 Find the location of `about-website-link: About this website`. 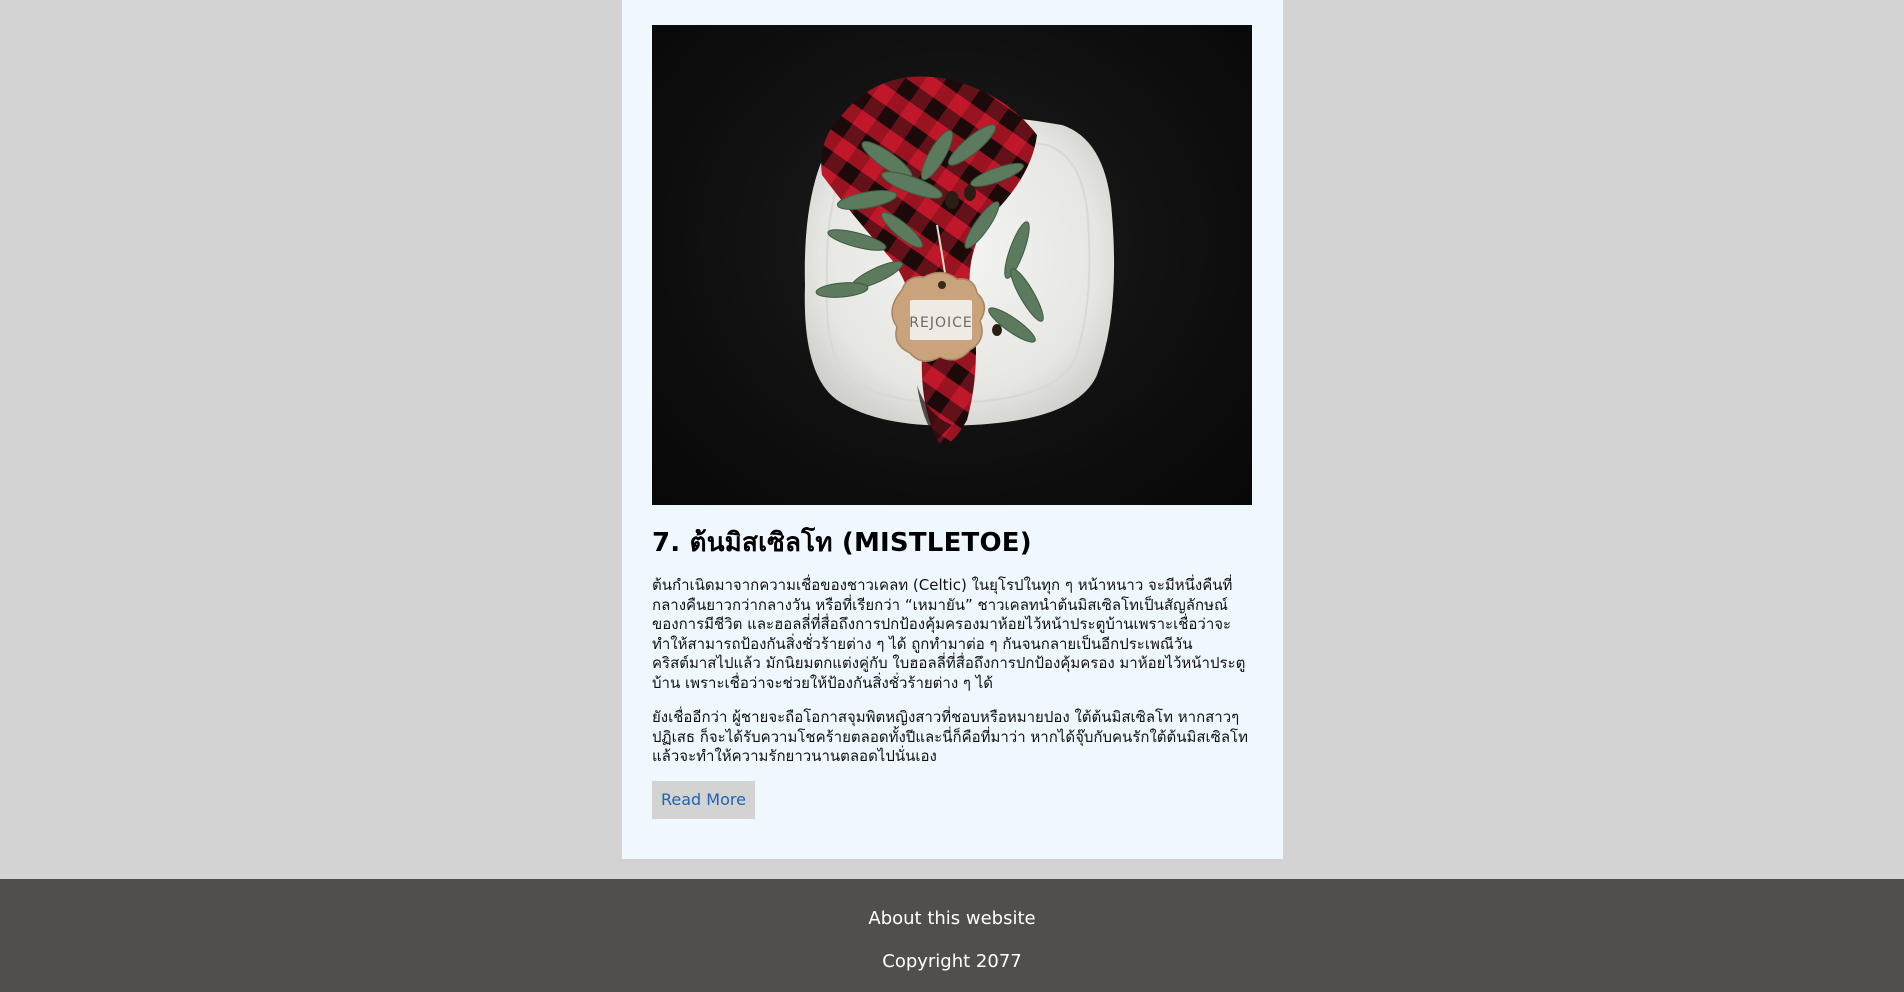

about-website-link: About this website is located at coordinates (952, 919).